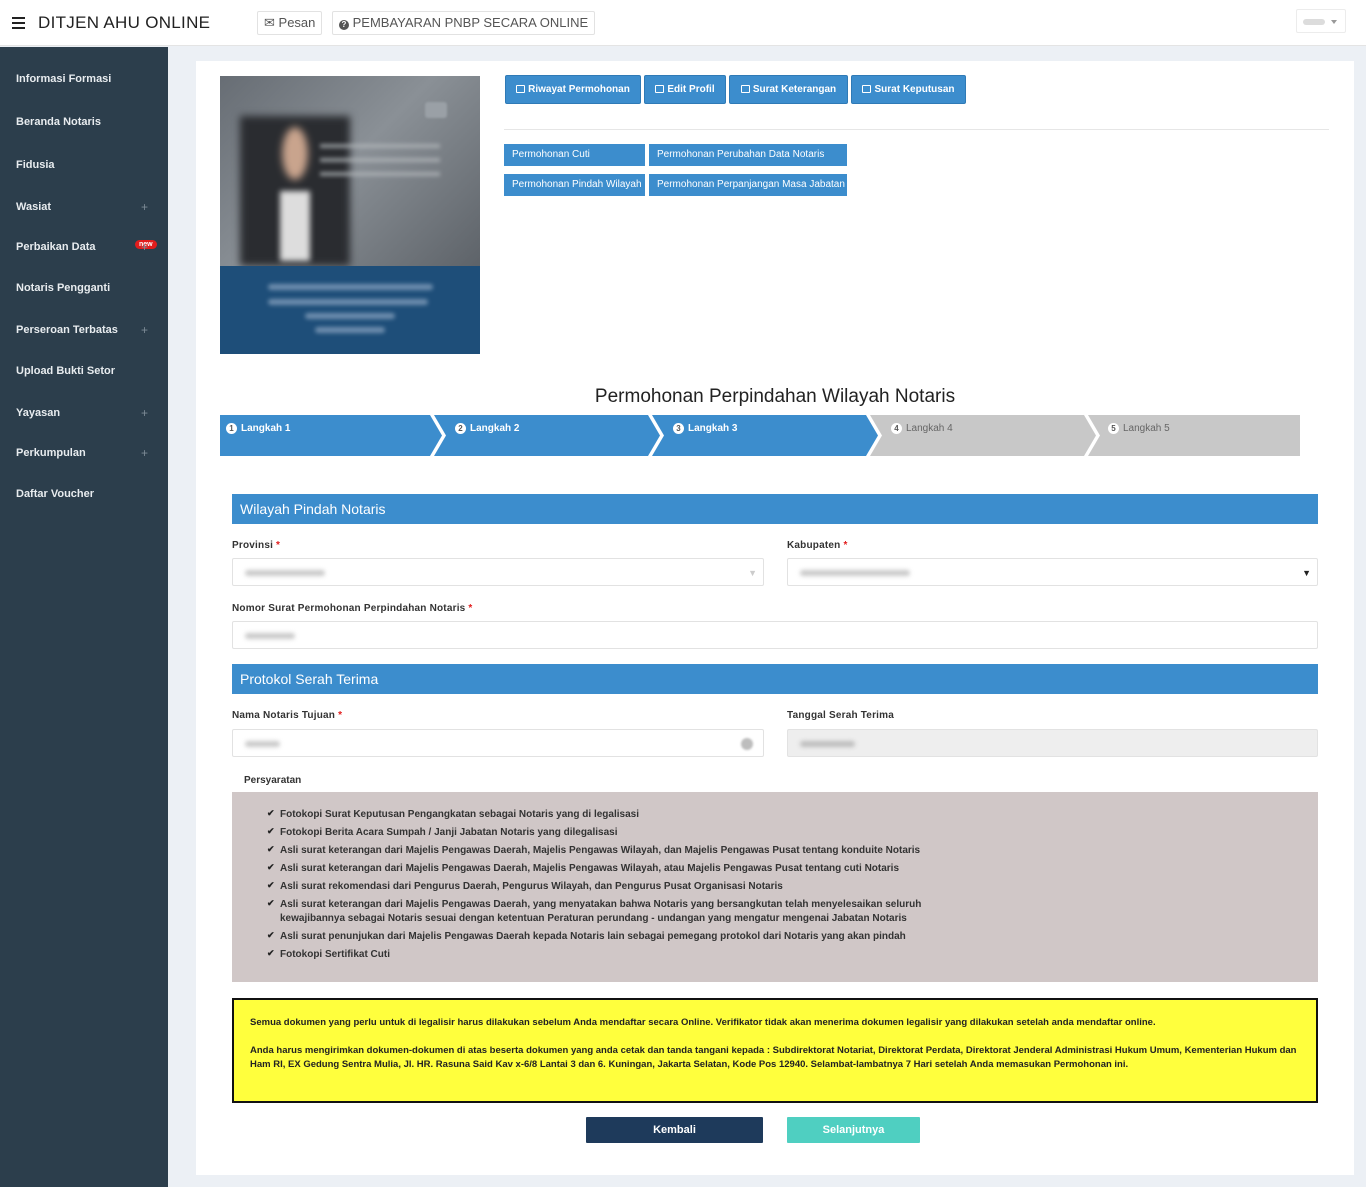 The image size is (1366, 1187). Describe the element at coordinates (853, 1130) in the screenshot. I see `selanjutnya-button: Selanjutnya` at that location.